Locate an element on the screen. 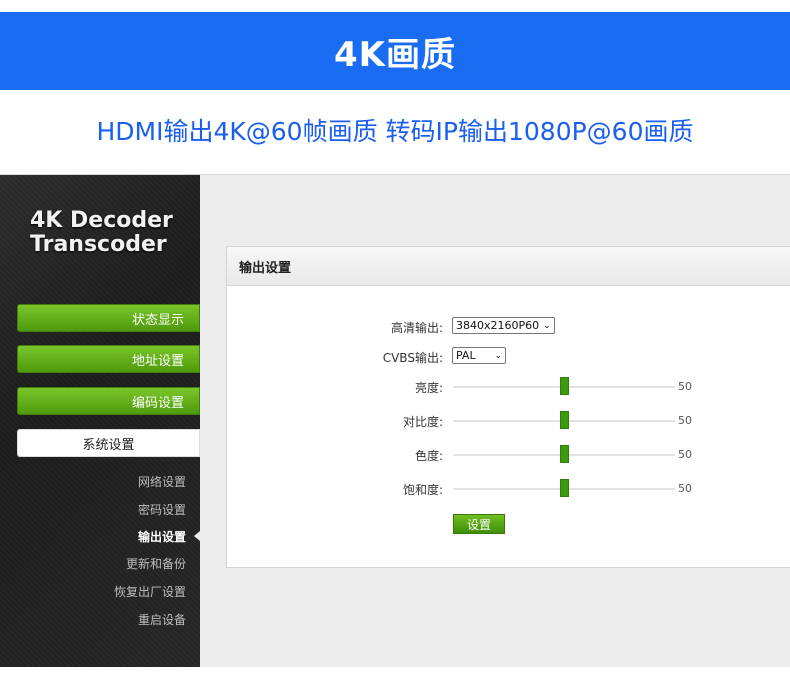 The width and height of the screenshot is (790, 678). brightness-label: 亮度: is located at coordinates (428, 388).